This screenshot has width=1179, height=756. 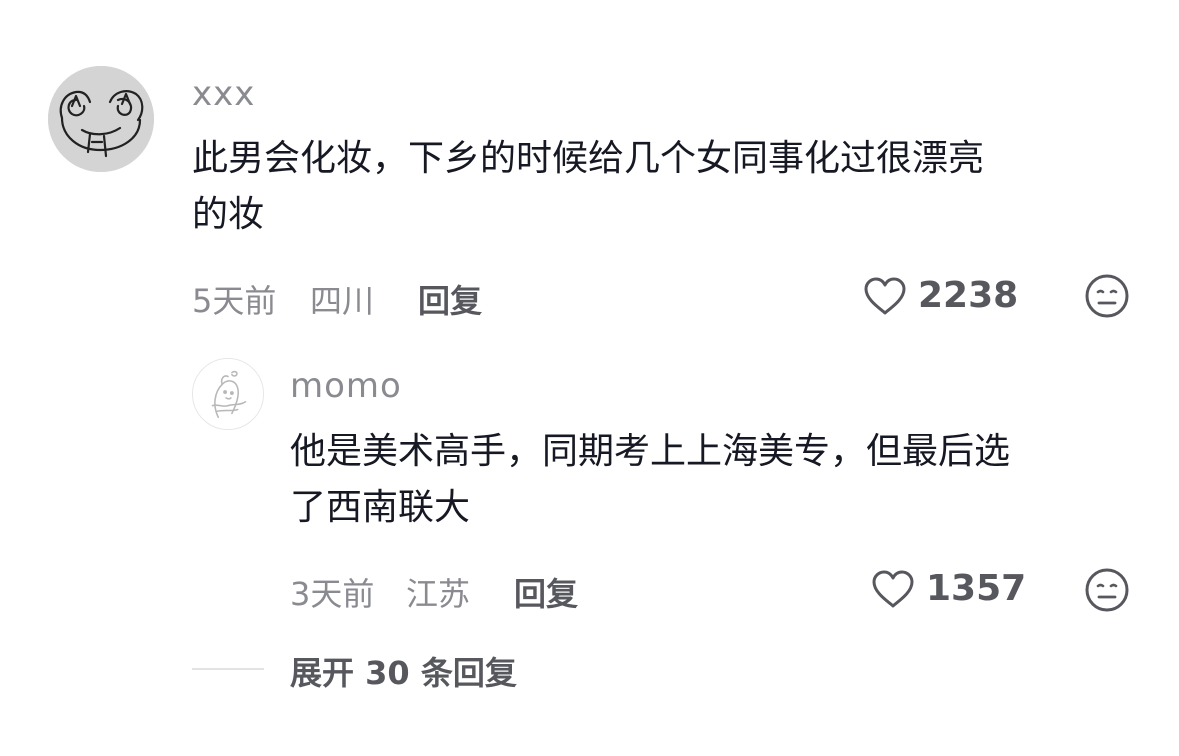 I want to click on reply-like-button: 1357, so click(x=948, y=588).